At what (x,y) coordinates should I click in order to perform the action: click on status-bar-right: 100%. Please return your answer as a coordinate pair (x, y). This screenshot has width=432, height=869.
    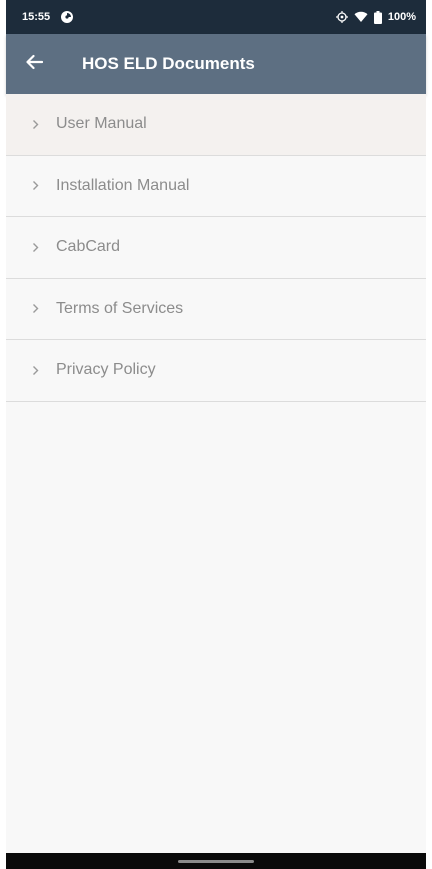
    Looking at the image, I should click on (375, 17).